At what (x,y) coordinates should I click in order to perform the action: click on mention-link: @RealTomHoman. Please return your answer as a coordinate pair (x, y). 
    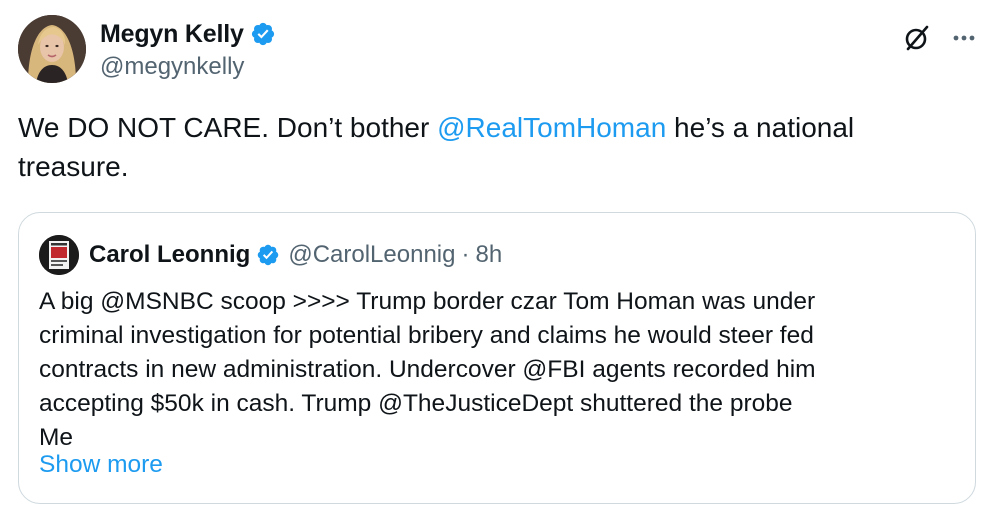
    Looking at the image, I should click on (551, 127).